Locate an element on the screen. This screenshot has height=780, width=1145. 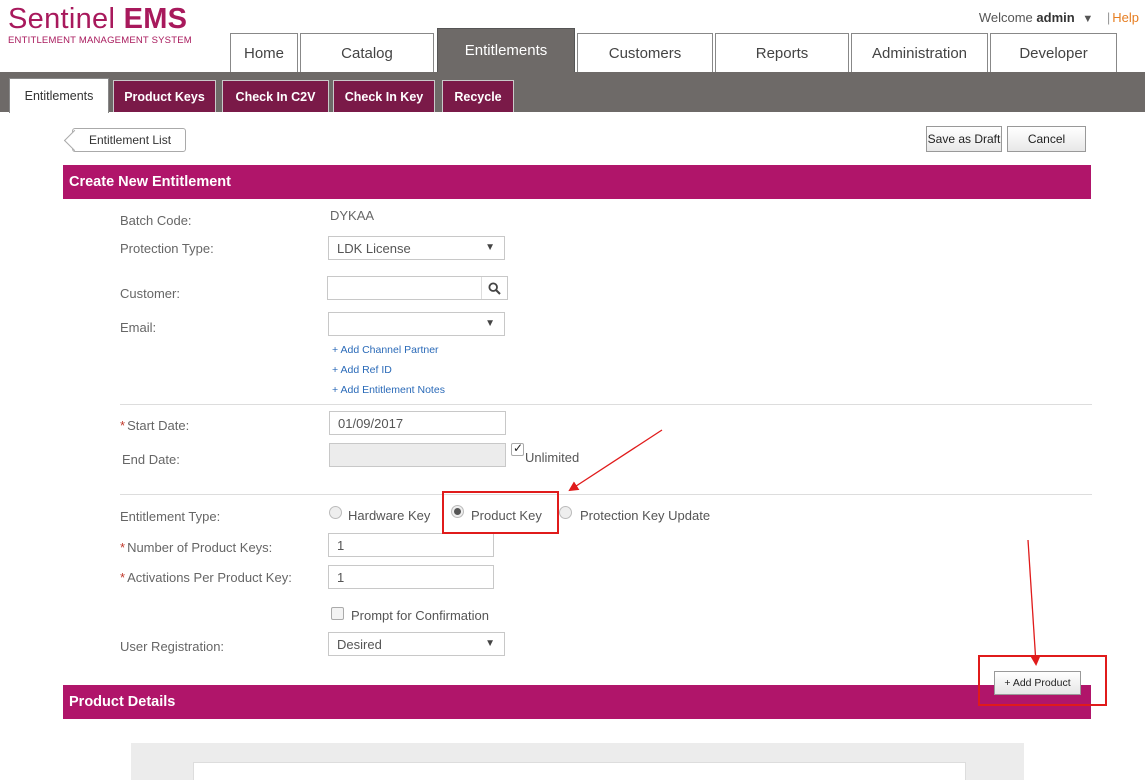
subtab-entitlements: Entitlements is located at coordinates (59, 95).